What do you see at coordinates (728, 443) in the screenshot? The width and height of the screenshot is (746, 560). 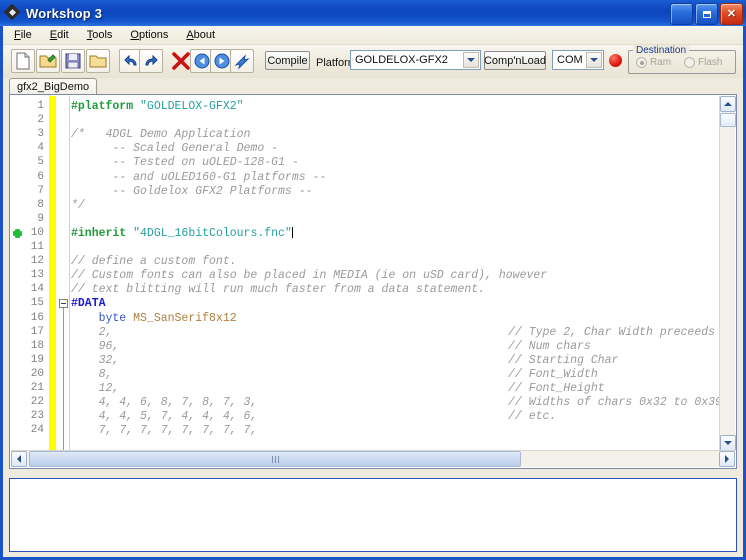 I see `scroll-down-icon` at bounding box center [728, 443].